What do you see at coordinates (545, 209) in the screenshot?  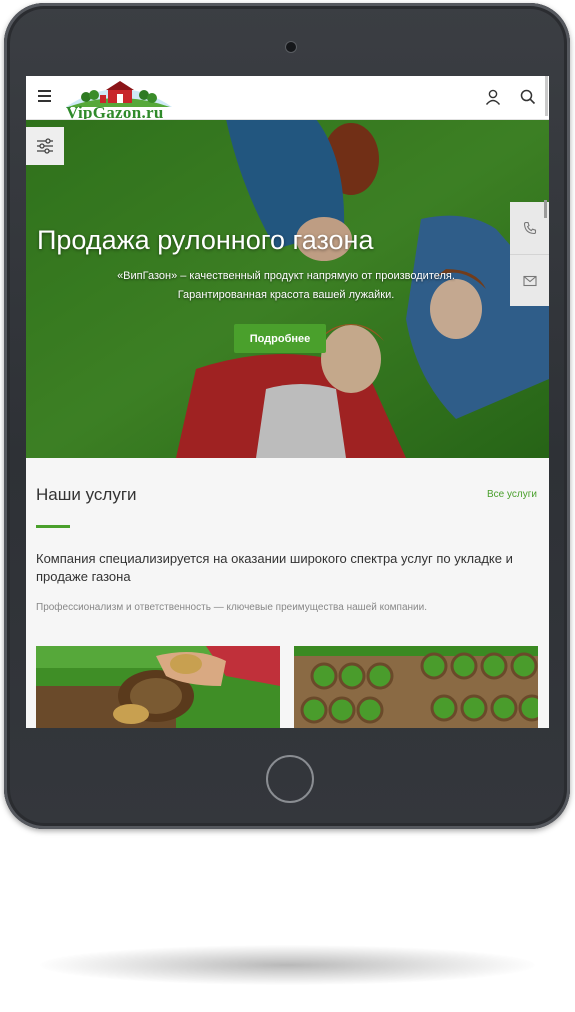 I see `side-scroll-indicator` at bounding box center [545, 209].